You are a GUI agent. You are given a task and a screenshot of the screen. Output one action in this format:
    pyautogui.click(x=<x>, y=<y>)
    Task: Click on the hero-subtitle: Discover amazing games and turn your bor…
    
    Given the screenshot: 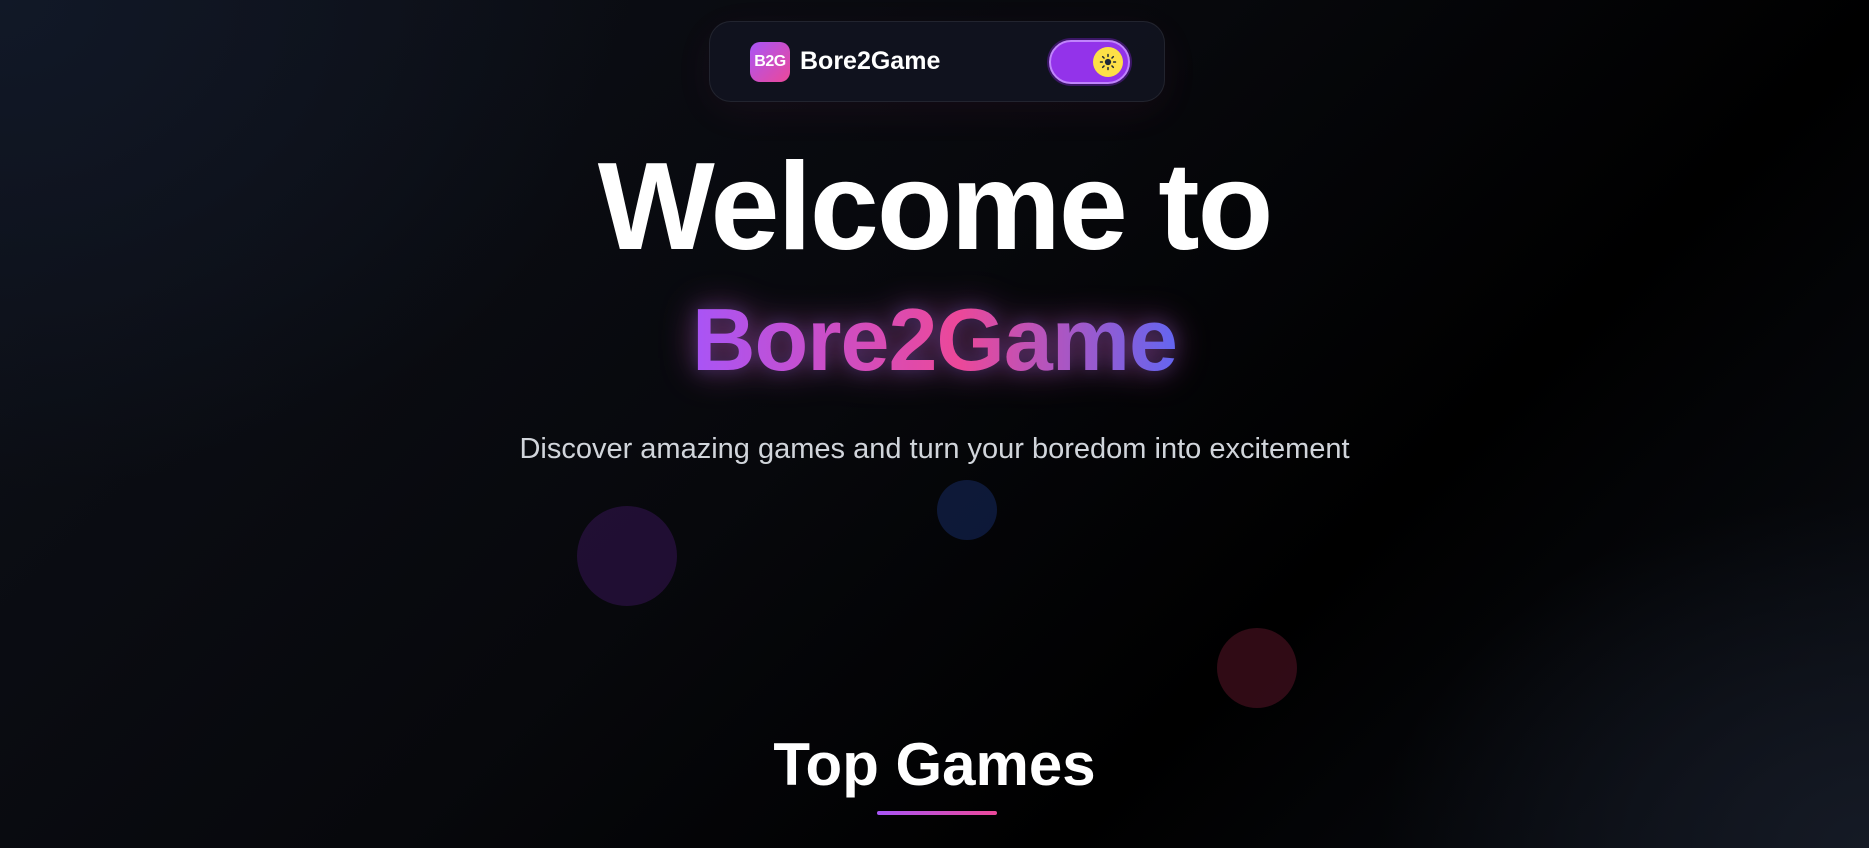 What is the action you would take?
    pyautogui.click(x=934, y=449)
    